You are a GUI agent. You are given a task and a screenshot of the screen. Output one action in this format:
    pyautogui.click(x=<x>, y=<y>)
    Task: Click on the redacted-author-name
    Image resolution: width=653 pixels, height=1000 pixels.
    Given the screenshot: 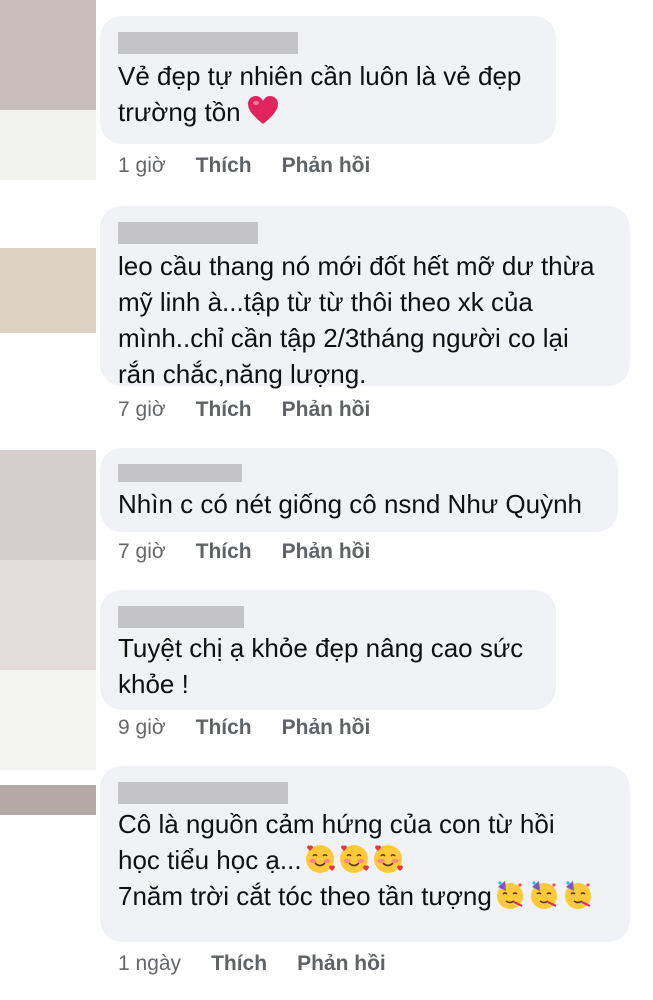 What is the action you would take?
    pyautogui.click(x=203, y=793)
    